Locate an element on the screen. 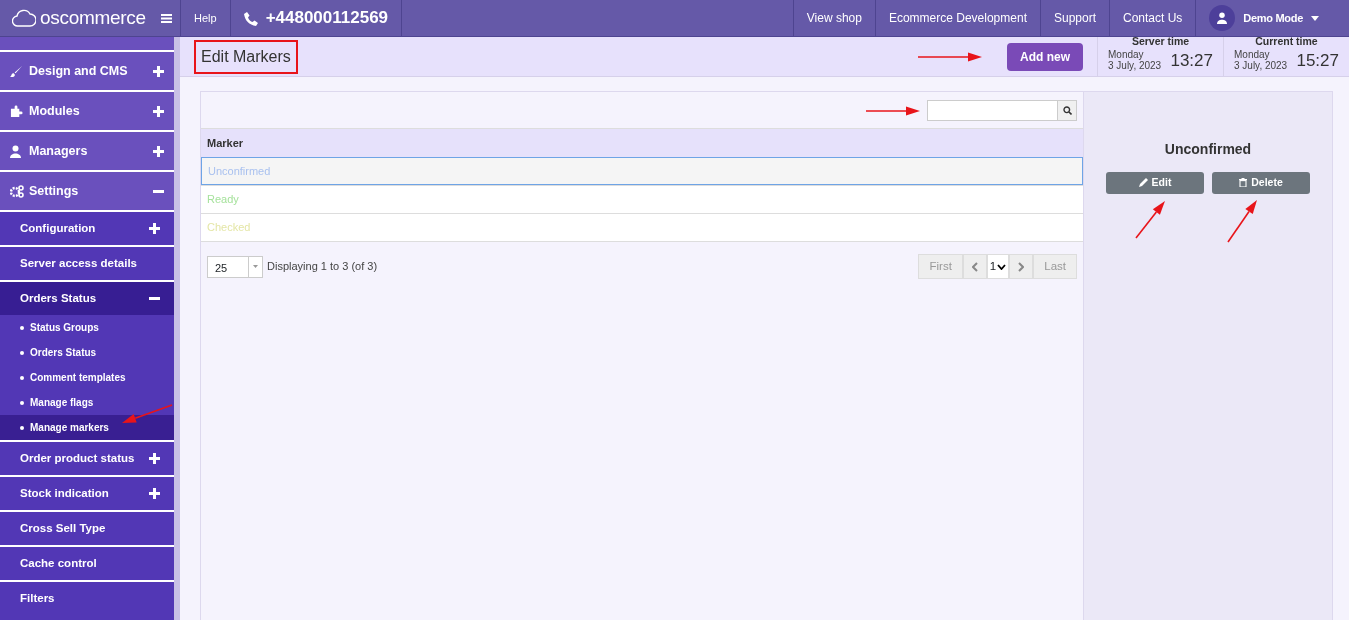 The image size is (1349, 620). help-link: Help is located at coordinates (205, 18).